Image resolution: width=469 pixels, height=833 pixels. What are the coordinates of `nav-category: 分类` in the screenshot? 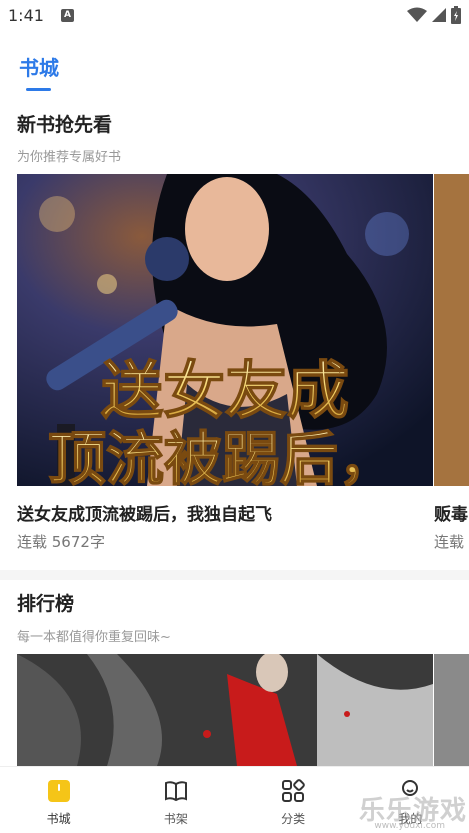 It's located at (293, 800).